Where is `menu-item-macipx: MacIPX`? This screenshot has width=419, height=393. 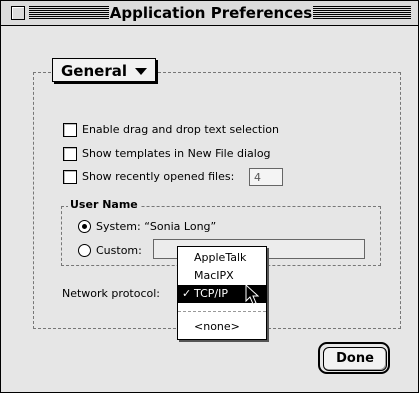 menu-item-macipx: MacIPX is located at coordinates (222, 276).